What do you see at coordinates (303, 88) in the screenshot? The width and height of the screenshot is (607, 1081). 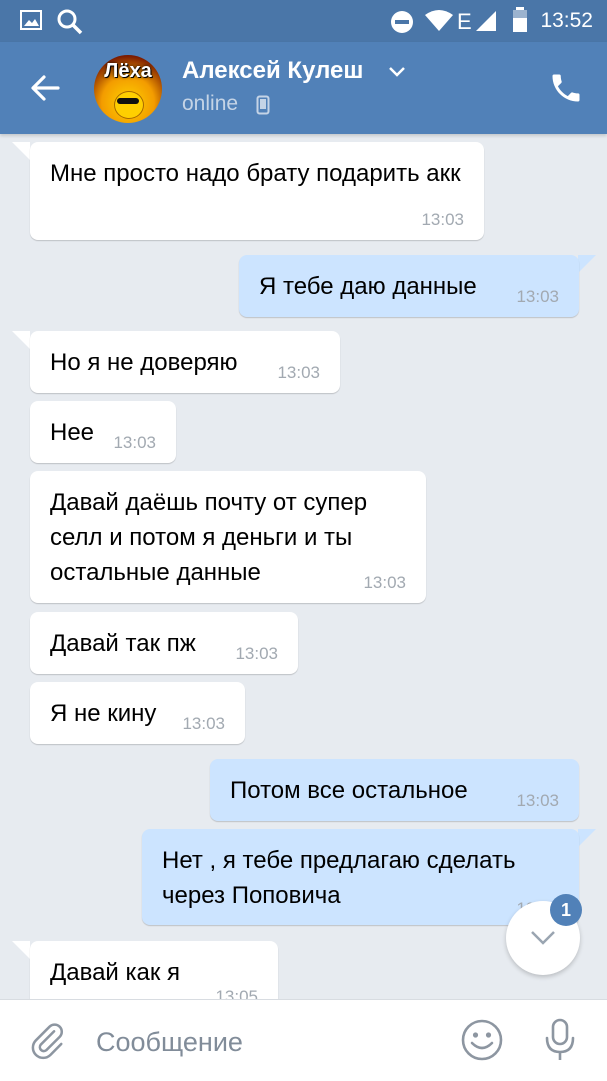 I see `chat-header: Лёха Алексей Кулеш online` at bounding box center [303, 88].